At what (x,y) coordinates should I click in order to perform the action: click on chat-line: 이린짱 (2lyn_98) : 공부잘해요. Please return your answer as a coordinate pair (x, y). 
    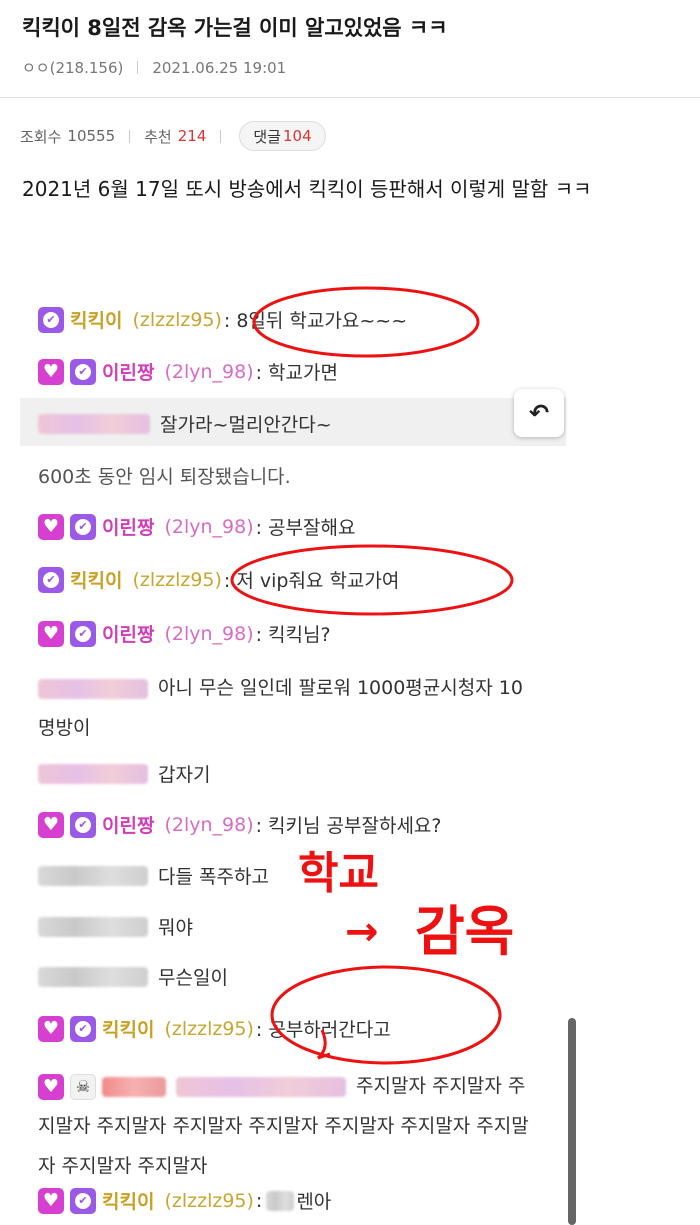
    Looking at the image, I should click on (196, 526).